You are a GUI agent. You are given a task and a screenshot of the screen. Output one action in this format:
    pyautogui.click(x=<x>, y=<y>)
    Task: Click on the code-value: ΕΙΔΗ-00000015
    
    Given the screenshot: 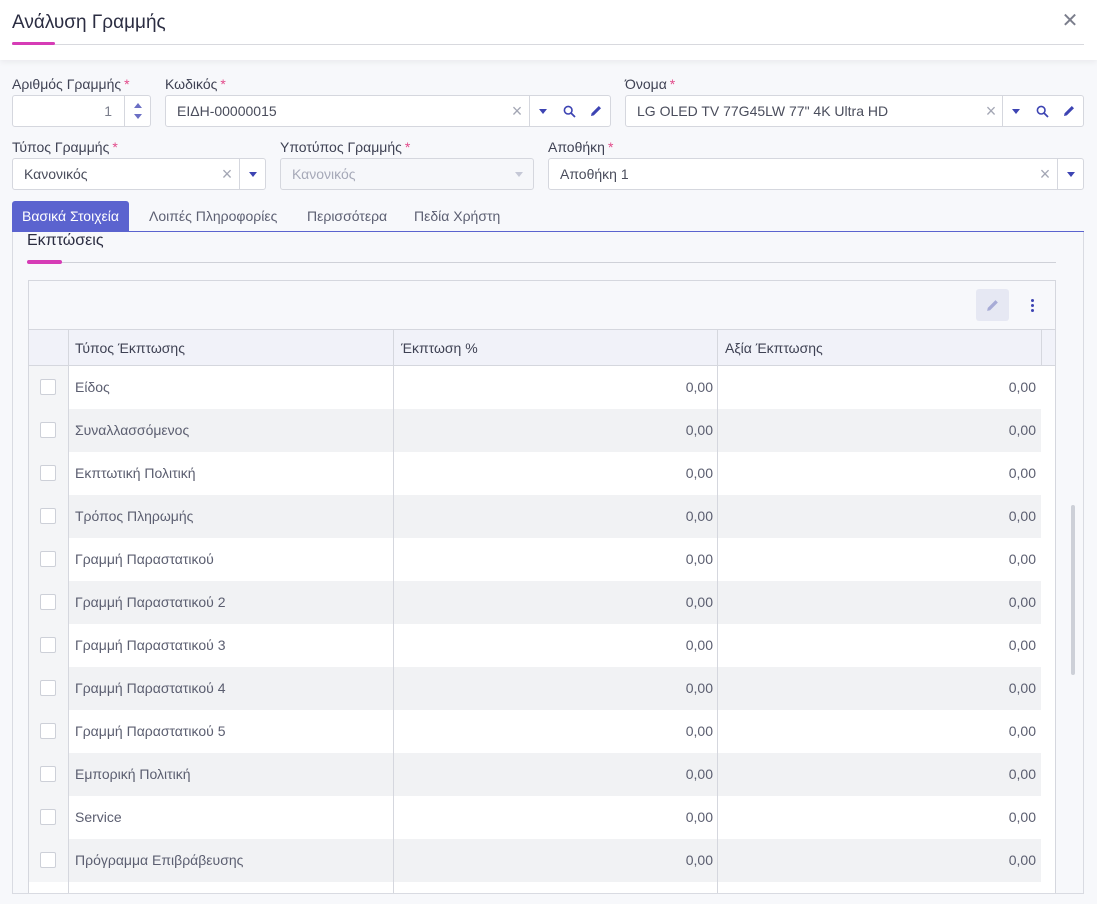 What is the action you would take?
    pyautogui.click(x=227, y=111)
    